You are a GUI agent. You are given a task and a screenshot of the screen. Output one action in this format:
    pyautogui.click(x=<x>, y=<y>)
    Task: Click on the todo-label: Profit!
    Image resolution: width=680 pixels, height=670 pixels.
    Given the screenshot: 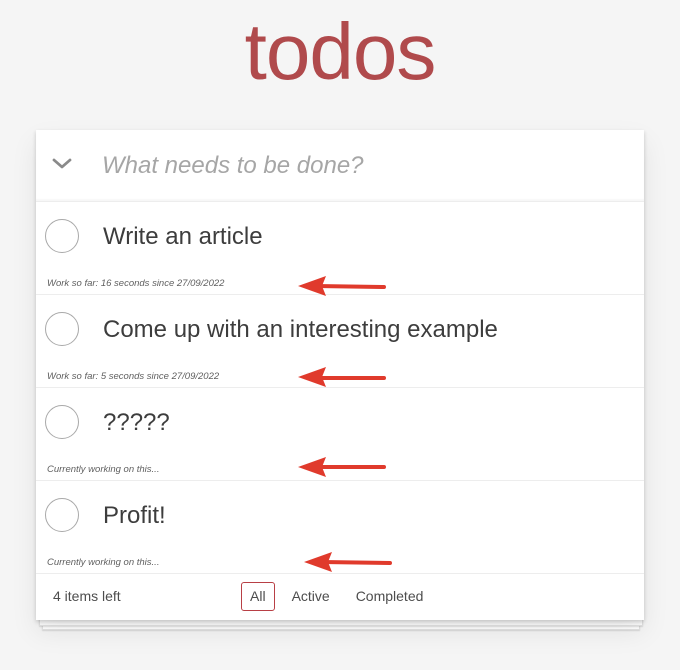 What is the action you would take?
    pyautogui.click(x=134, y=516)
    